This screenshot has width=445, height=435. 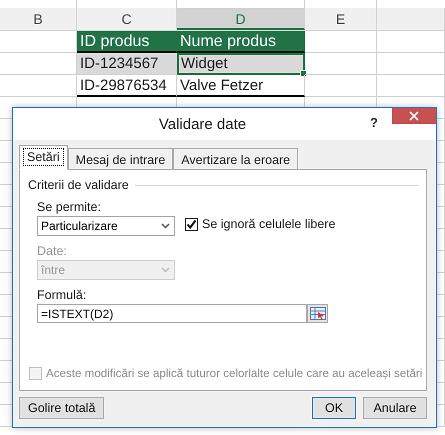 I want to click on dialog-button: Anulare, so click(x=395, y=408).